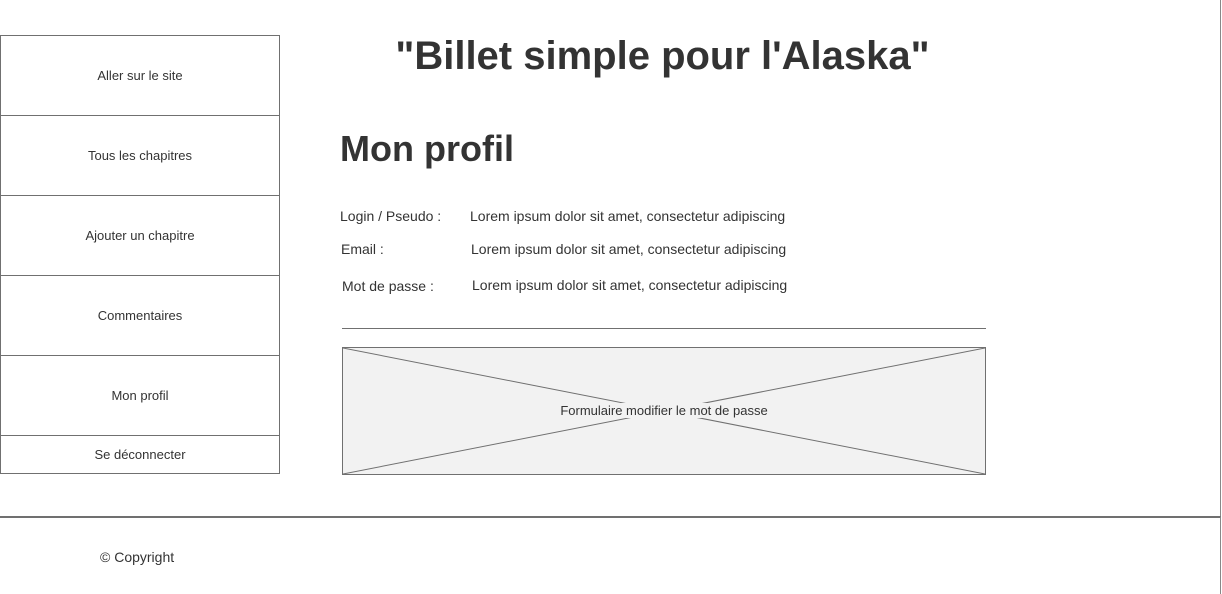 This screenshot has height=594, width=1222. What do you see at coordinates (1220, 259) in the screenshot?
I see `page-right-border` at bounding box center [1220, 259].